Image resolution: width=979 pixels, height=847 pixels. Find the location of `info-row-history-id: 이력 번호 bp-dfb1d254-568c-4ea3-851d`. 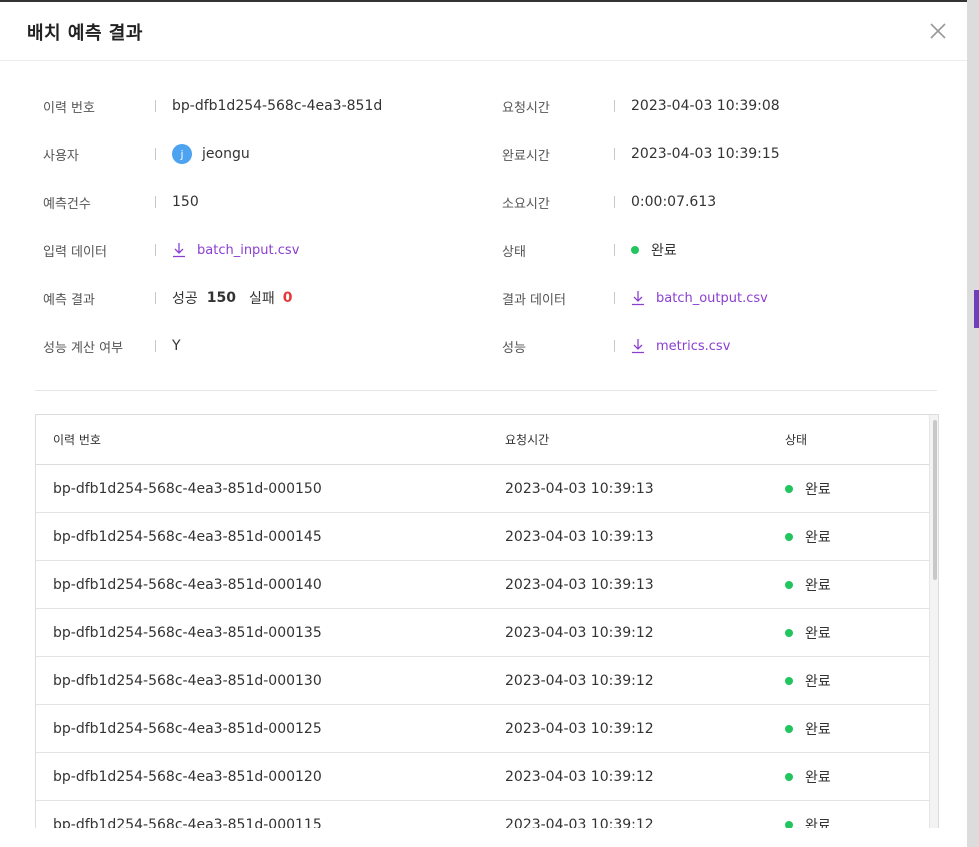

info-row-history-id: 이력 번호 bp-dfb1d254-568c-4ea3-851d is located at coordinates (191, 106).